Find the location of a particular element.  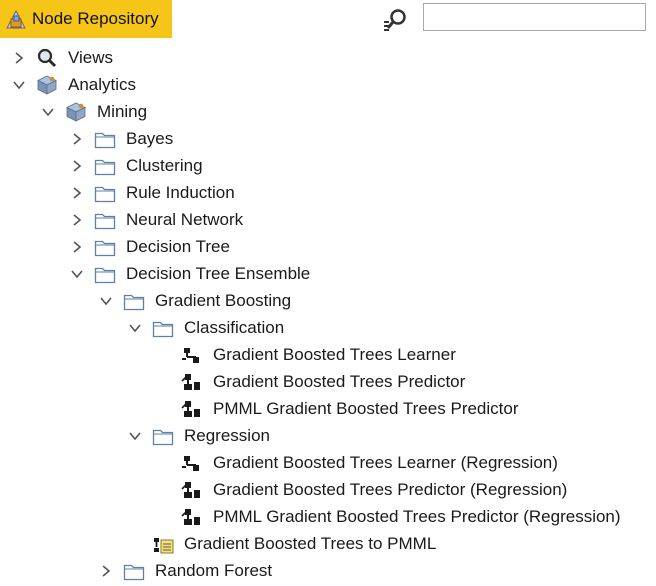

tree-item: Decision Tree Ensemble is located at coordinates (328, 274).